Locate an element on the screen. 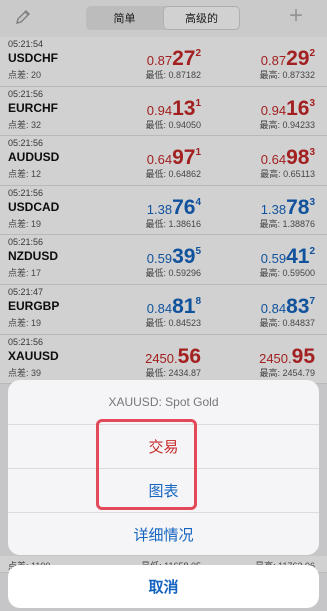 The image size is (327, 611). highlight-box is located at coordinates (146, 464).